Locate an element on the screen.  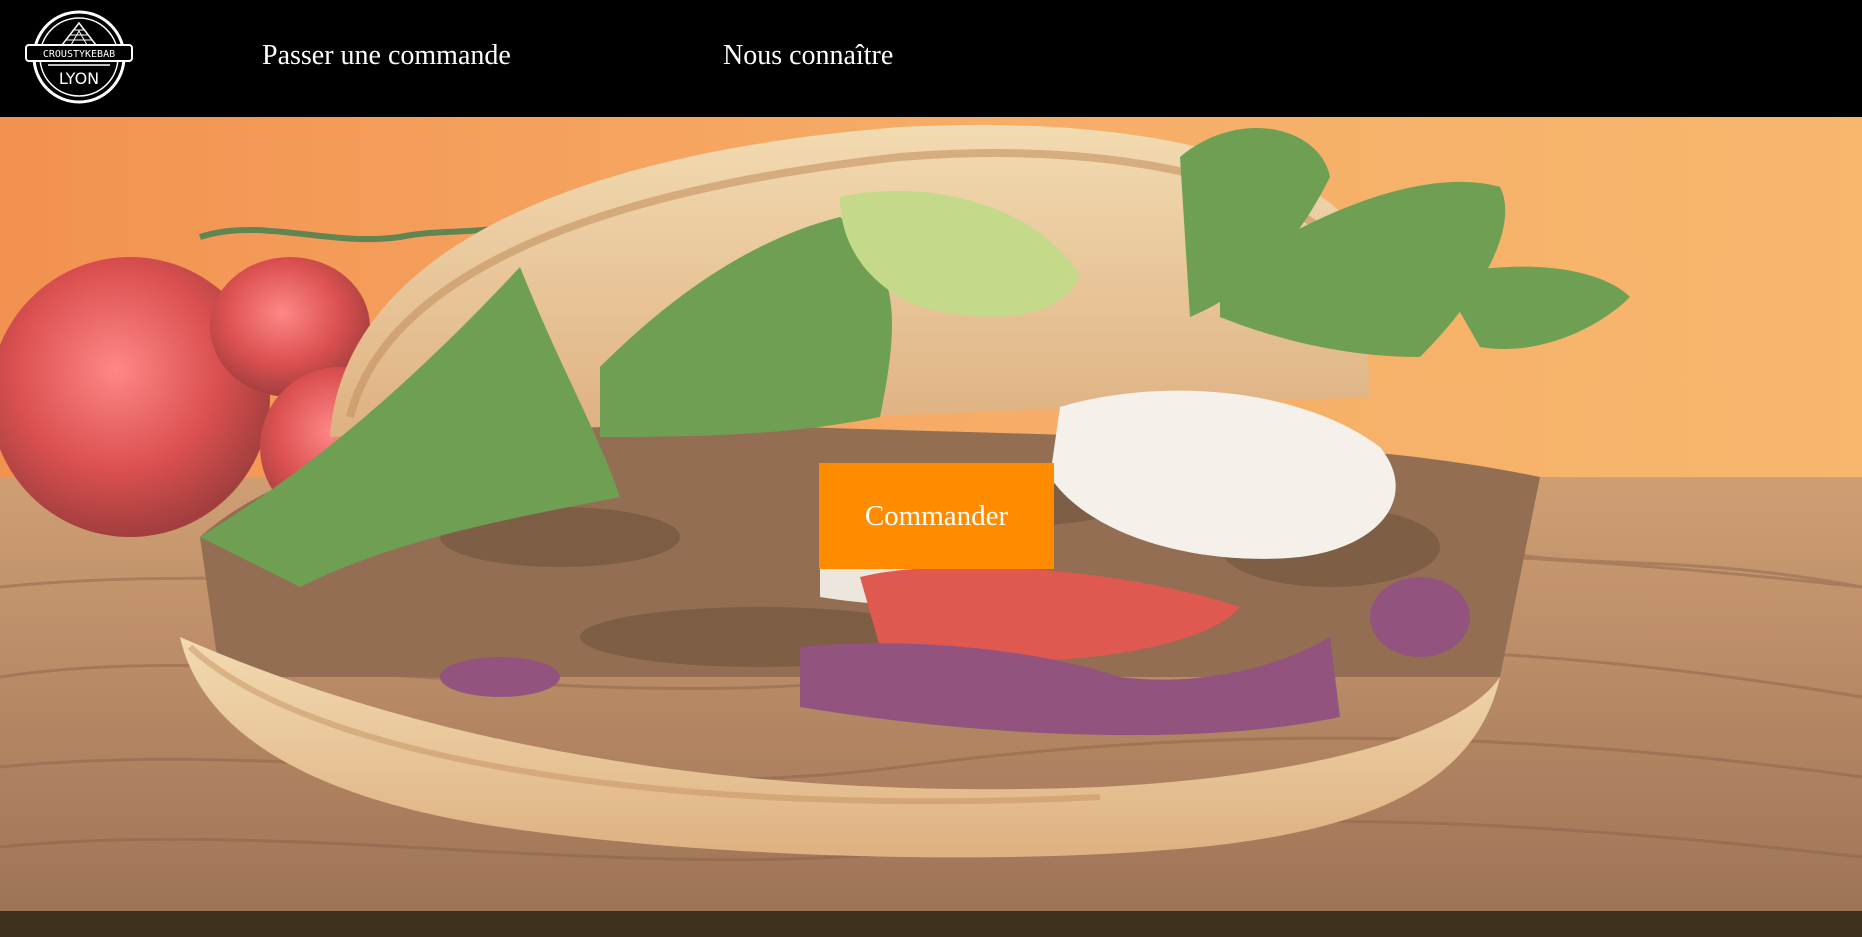
footer-strip is located at coordinates (931, 924).